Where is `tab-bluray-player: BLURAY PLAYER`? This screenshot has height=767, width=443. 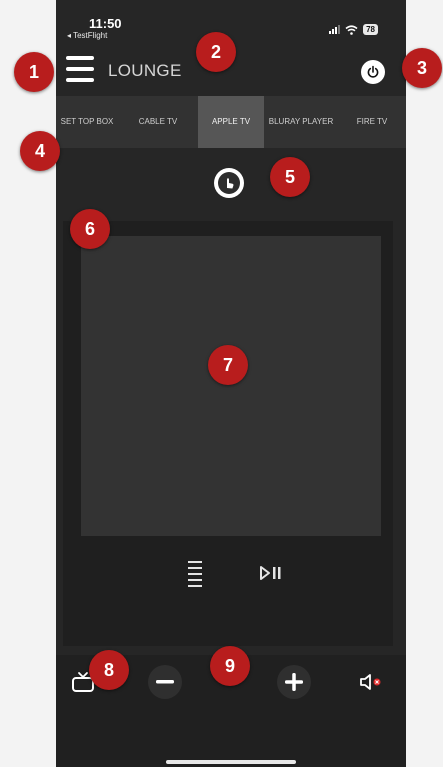
tab-bluray-player: BLURAY PLAYER is located at coordinates (301, 122).